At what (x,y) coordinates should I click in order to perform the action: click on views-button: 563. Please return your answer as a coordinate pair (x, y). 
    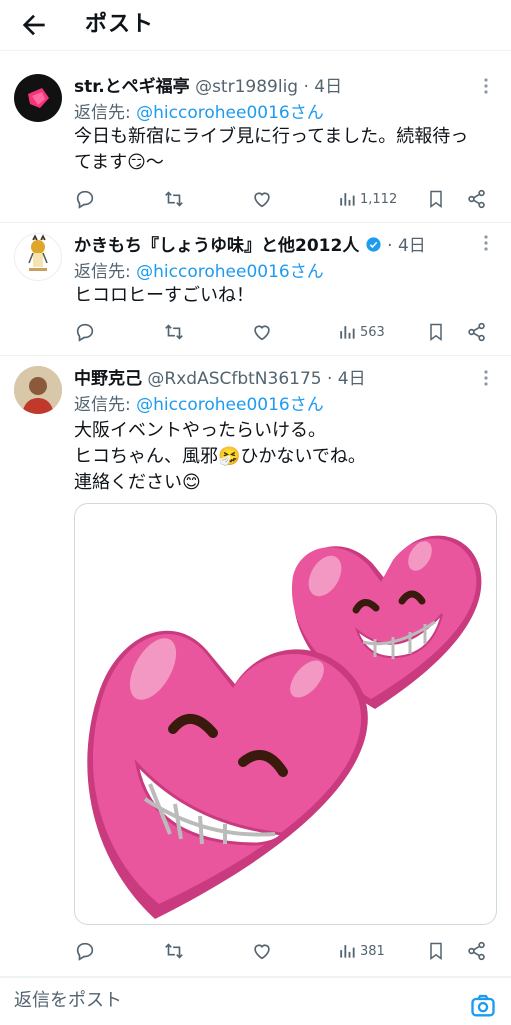
    Looking at the image, I should click on (361, 332).